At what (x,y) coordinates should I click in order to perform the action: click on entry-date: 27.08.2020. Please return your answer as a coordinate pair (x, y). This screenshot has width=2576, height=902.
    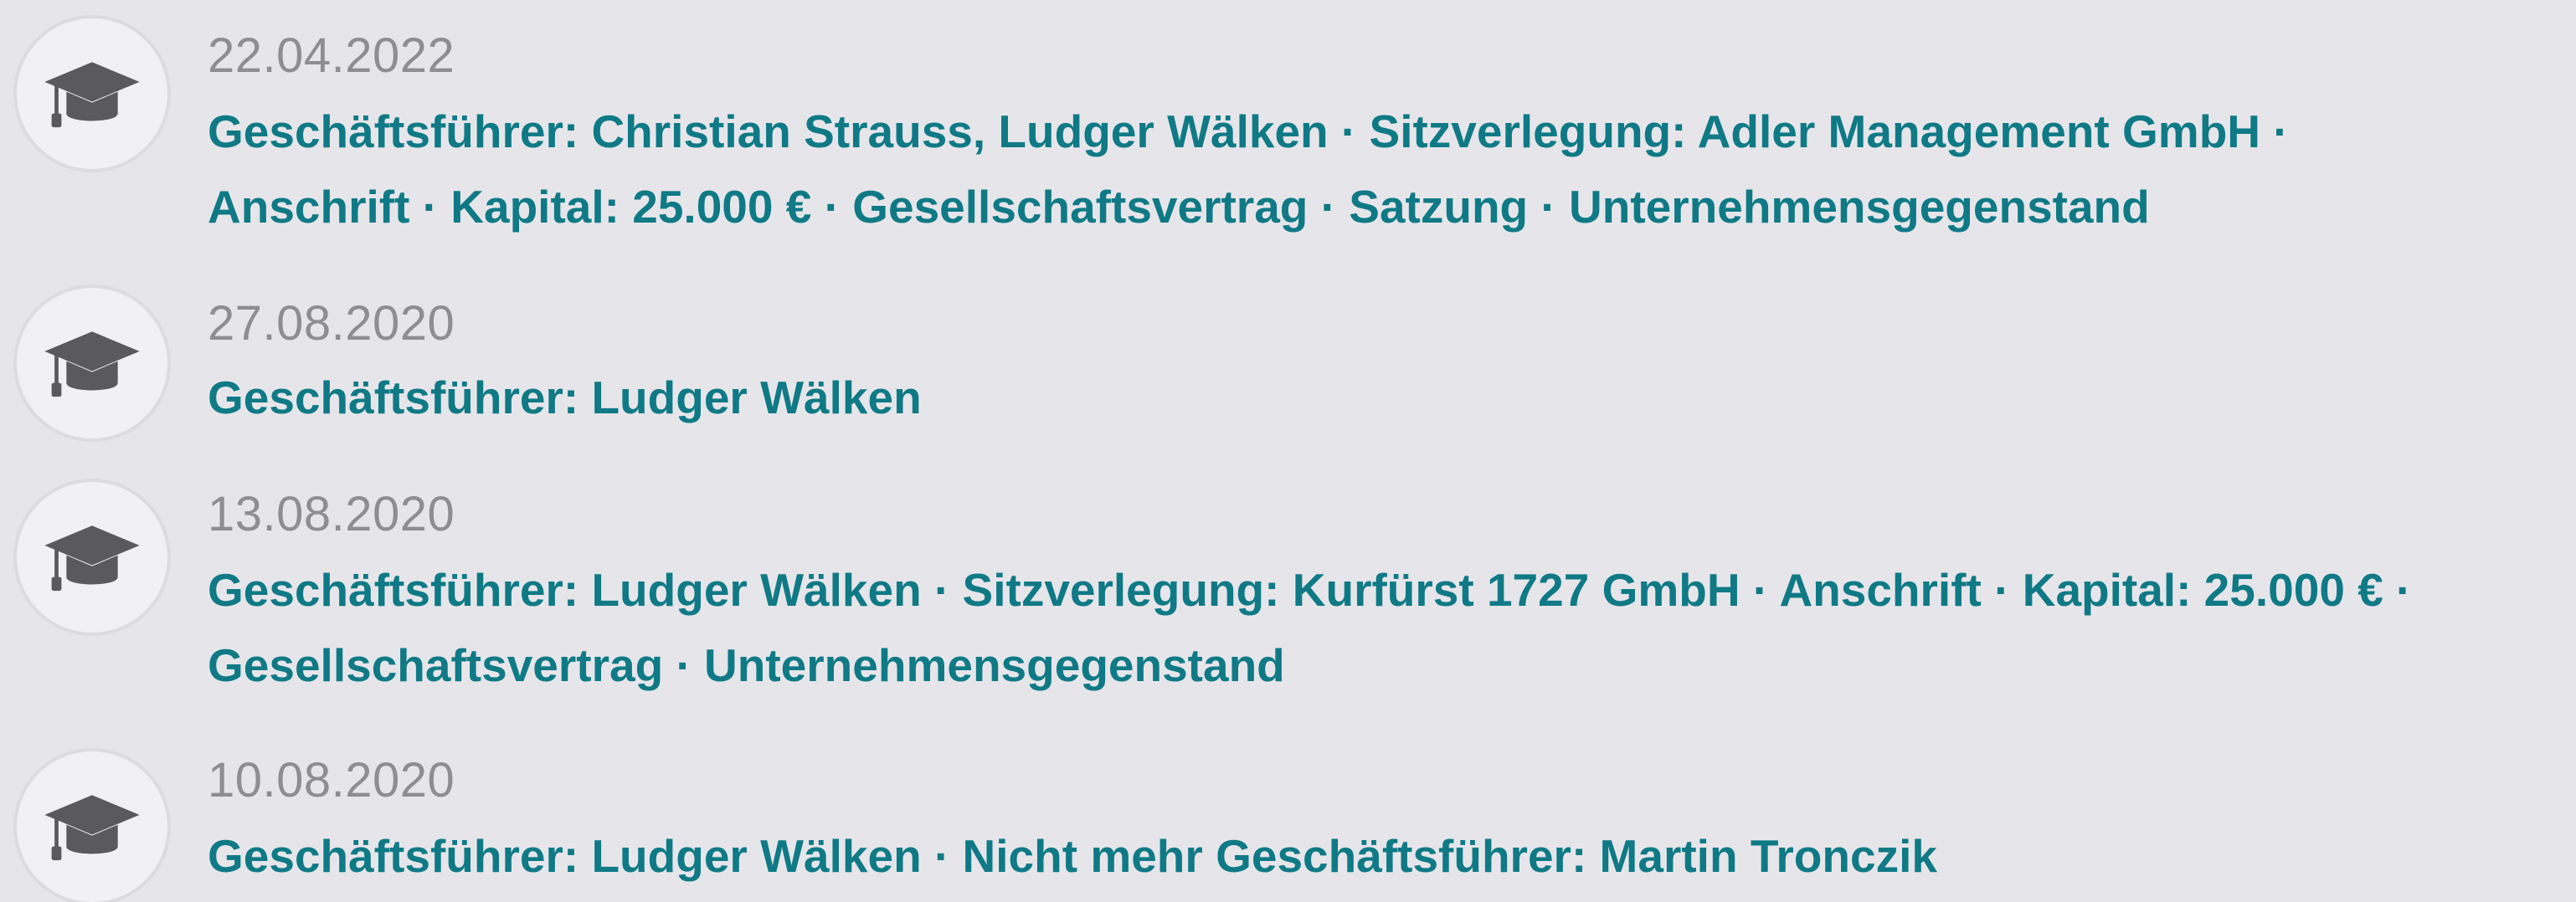
    Looking at the image, I should click on (332, 323).